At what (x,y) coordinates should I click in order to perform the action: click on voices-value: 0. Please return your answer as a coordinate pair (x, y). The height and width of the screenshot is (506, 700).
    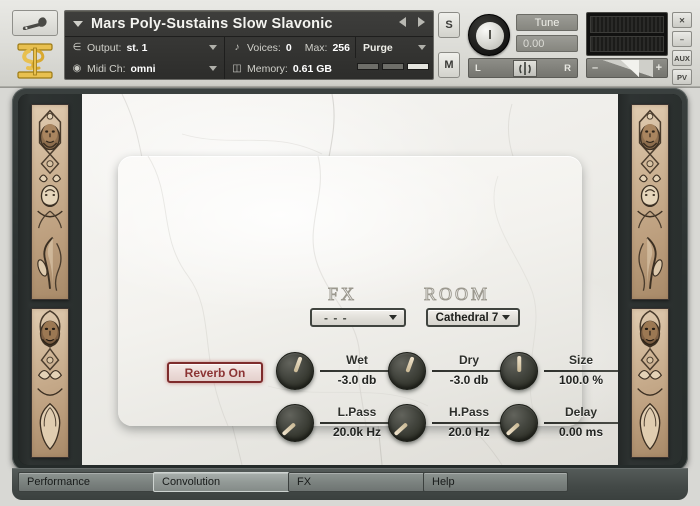
    Looking at the image, I should click on (288, 47).